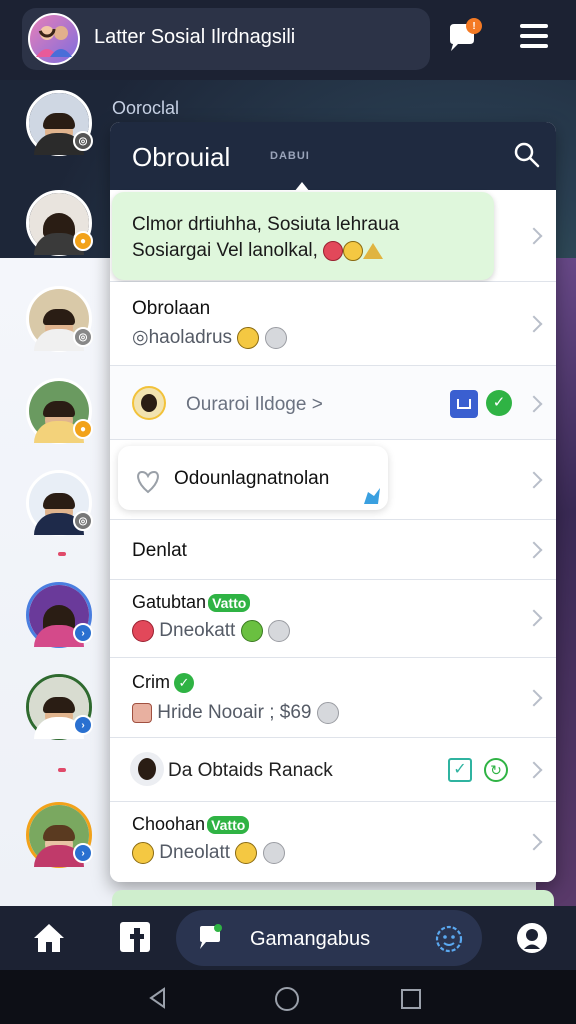 The width and height of the screenshot is (576, 1024). Describe the element at coordinates (184, 683) in the screenshot. I see `verified-icon: ✓` at that location.